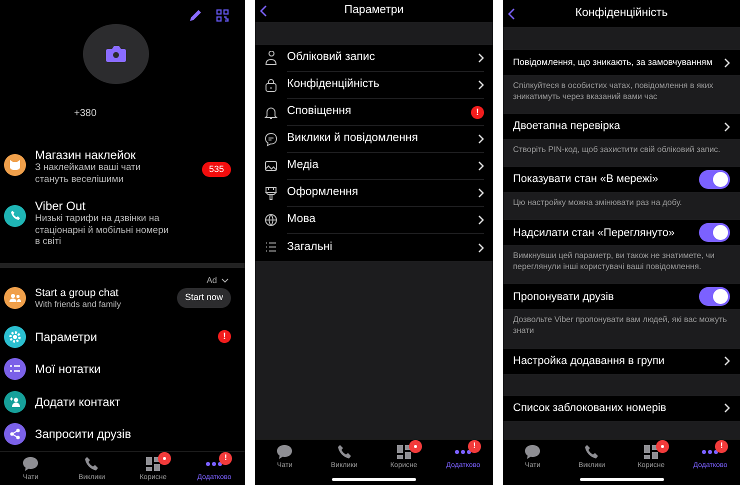 Image resolution: width=740 pixels, height=485 pixels. I want to click on settings-label: Сповіщення, so click(319, 112).